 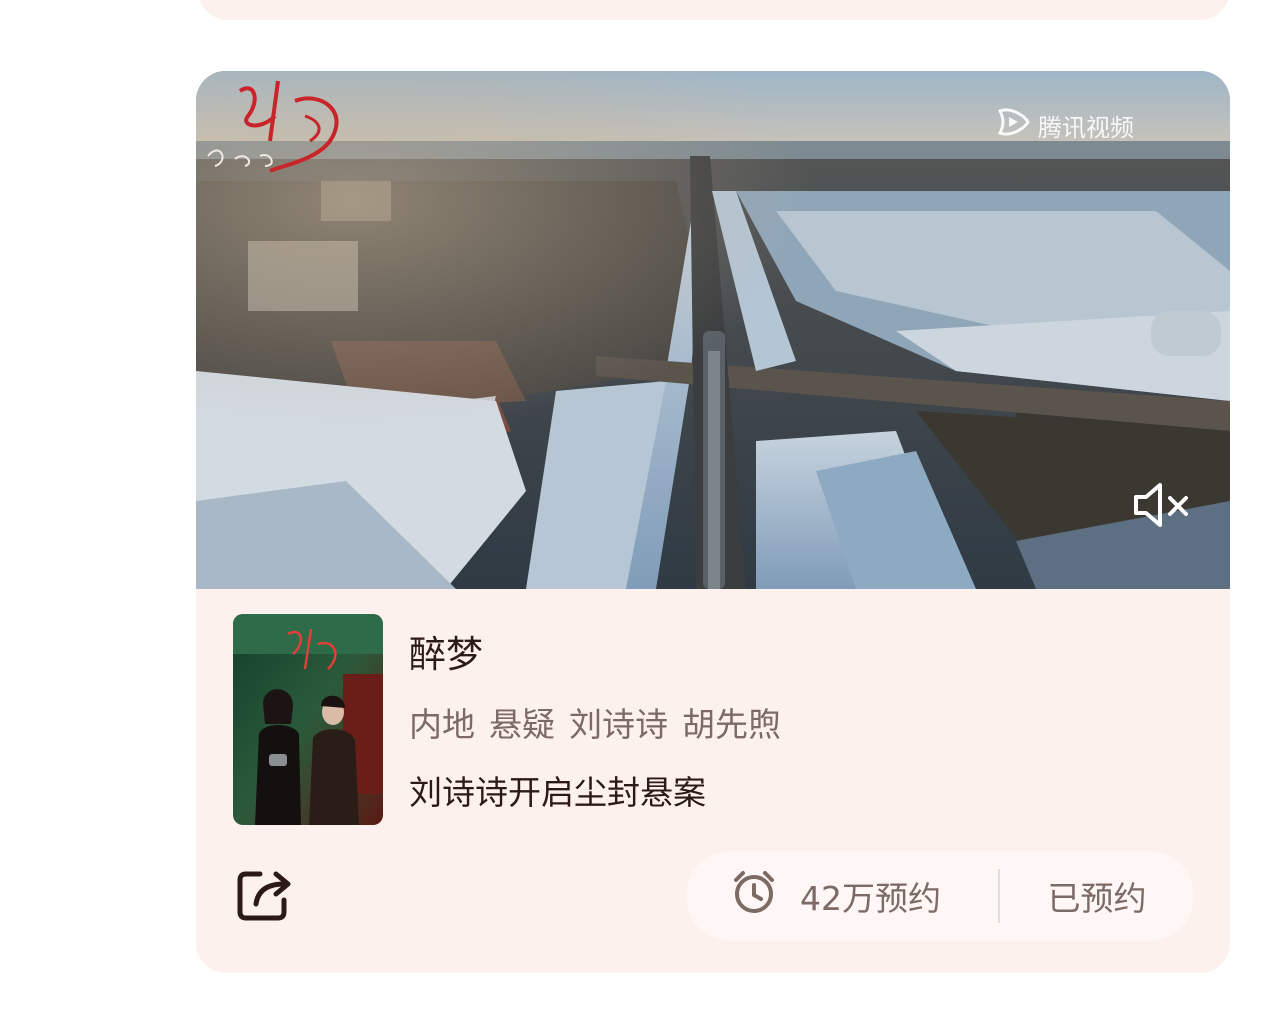 I want to click on reservation-count-text: 42万预约, so click(x=870, y=898).